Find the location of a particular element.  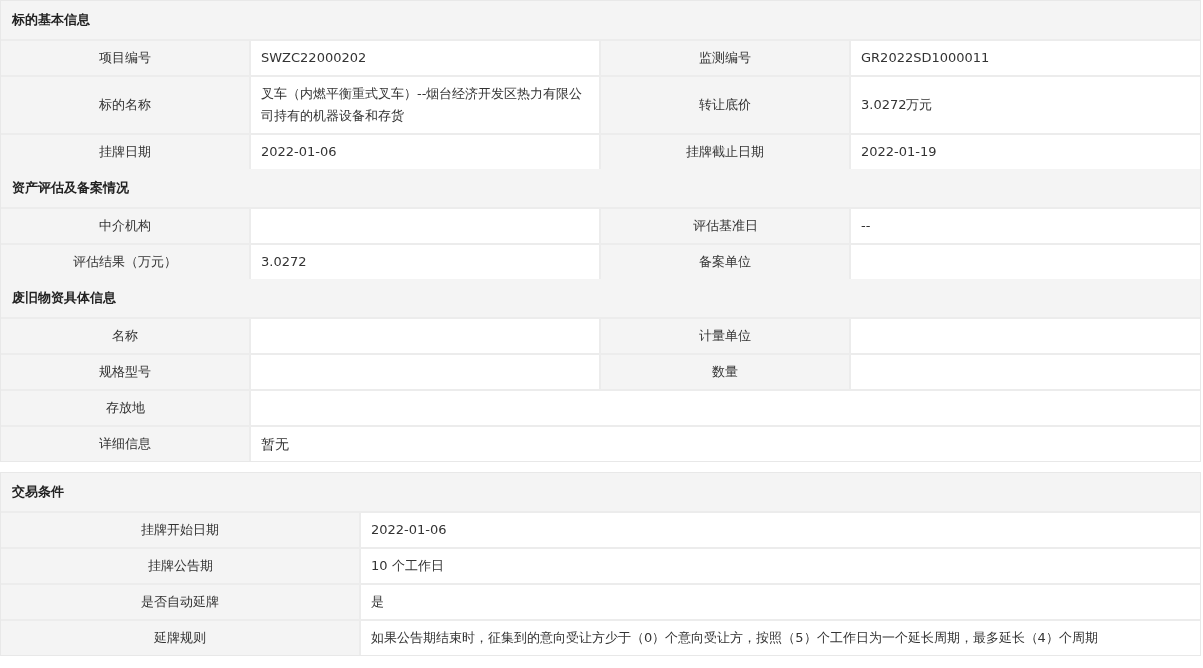

field-label: 备案单位 is located at coordinates (725, 262).